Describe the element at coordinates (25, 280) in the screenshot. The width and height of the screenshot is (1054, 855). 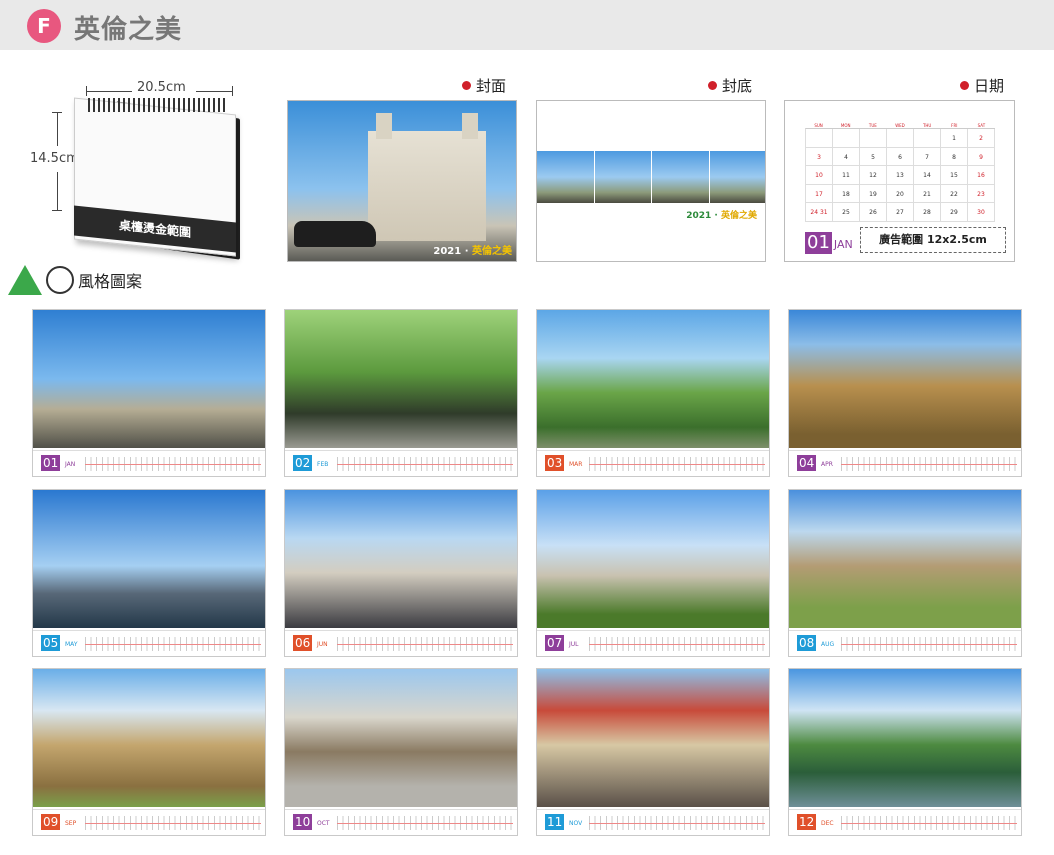
I see `green-triangle-icon` at that location.